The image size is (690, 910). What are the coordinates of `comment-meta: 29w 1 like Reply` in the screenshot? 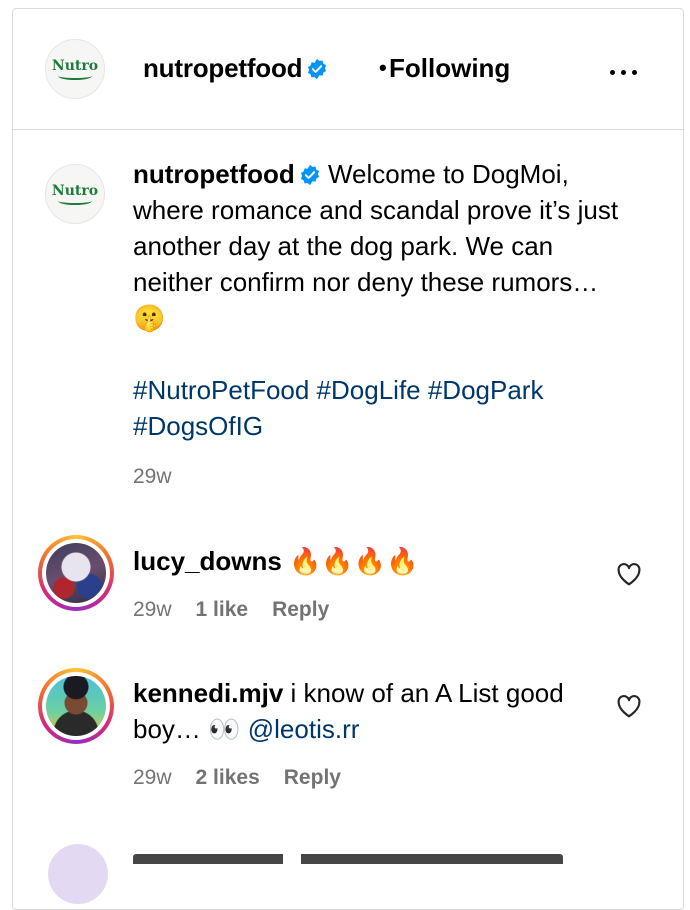 It's located at (231, 610).